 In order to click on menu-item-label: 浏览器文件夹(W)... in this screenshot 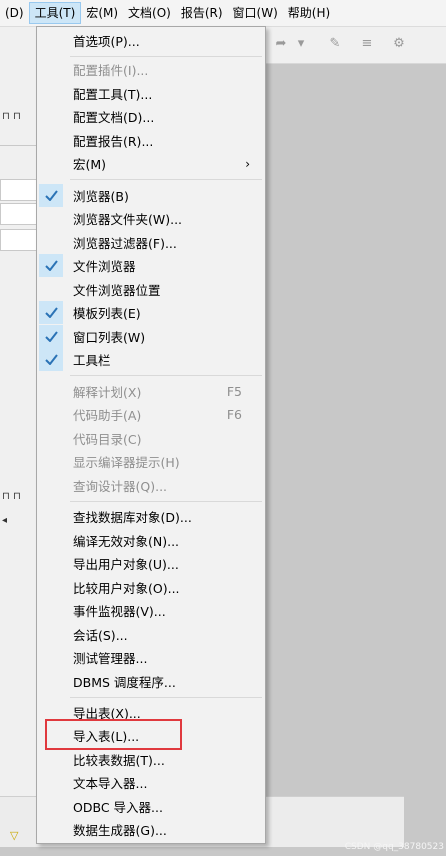, I will do `click(128, 219)`.